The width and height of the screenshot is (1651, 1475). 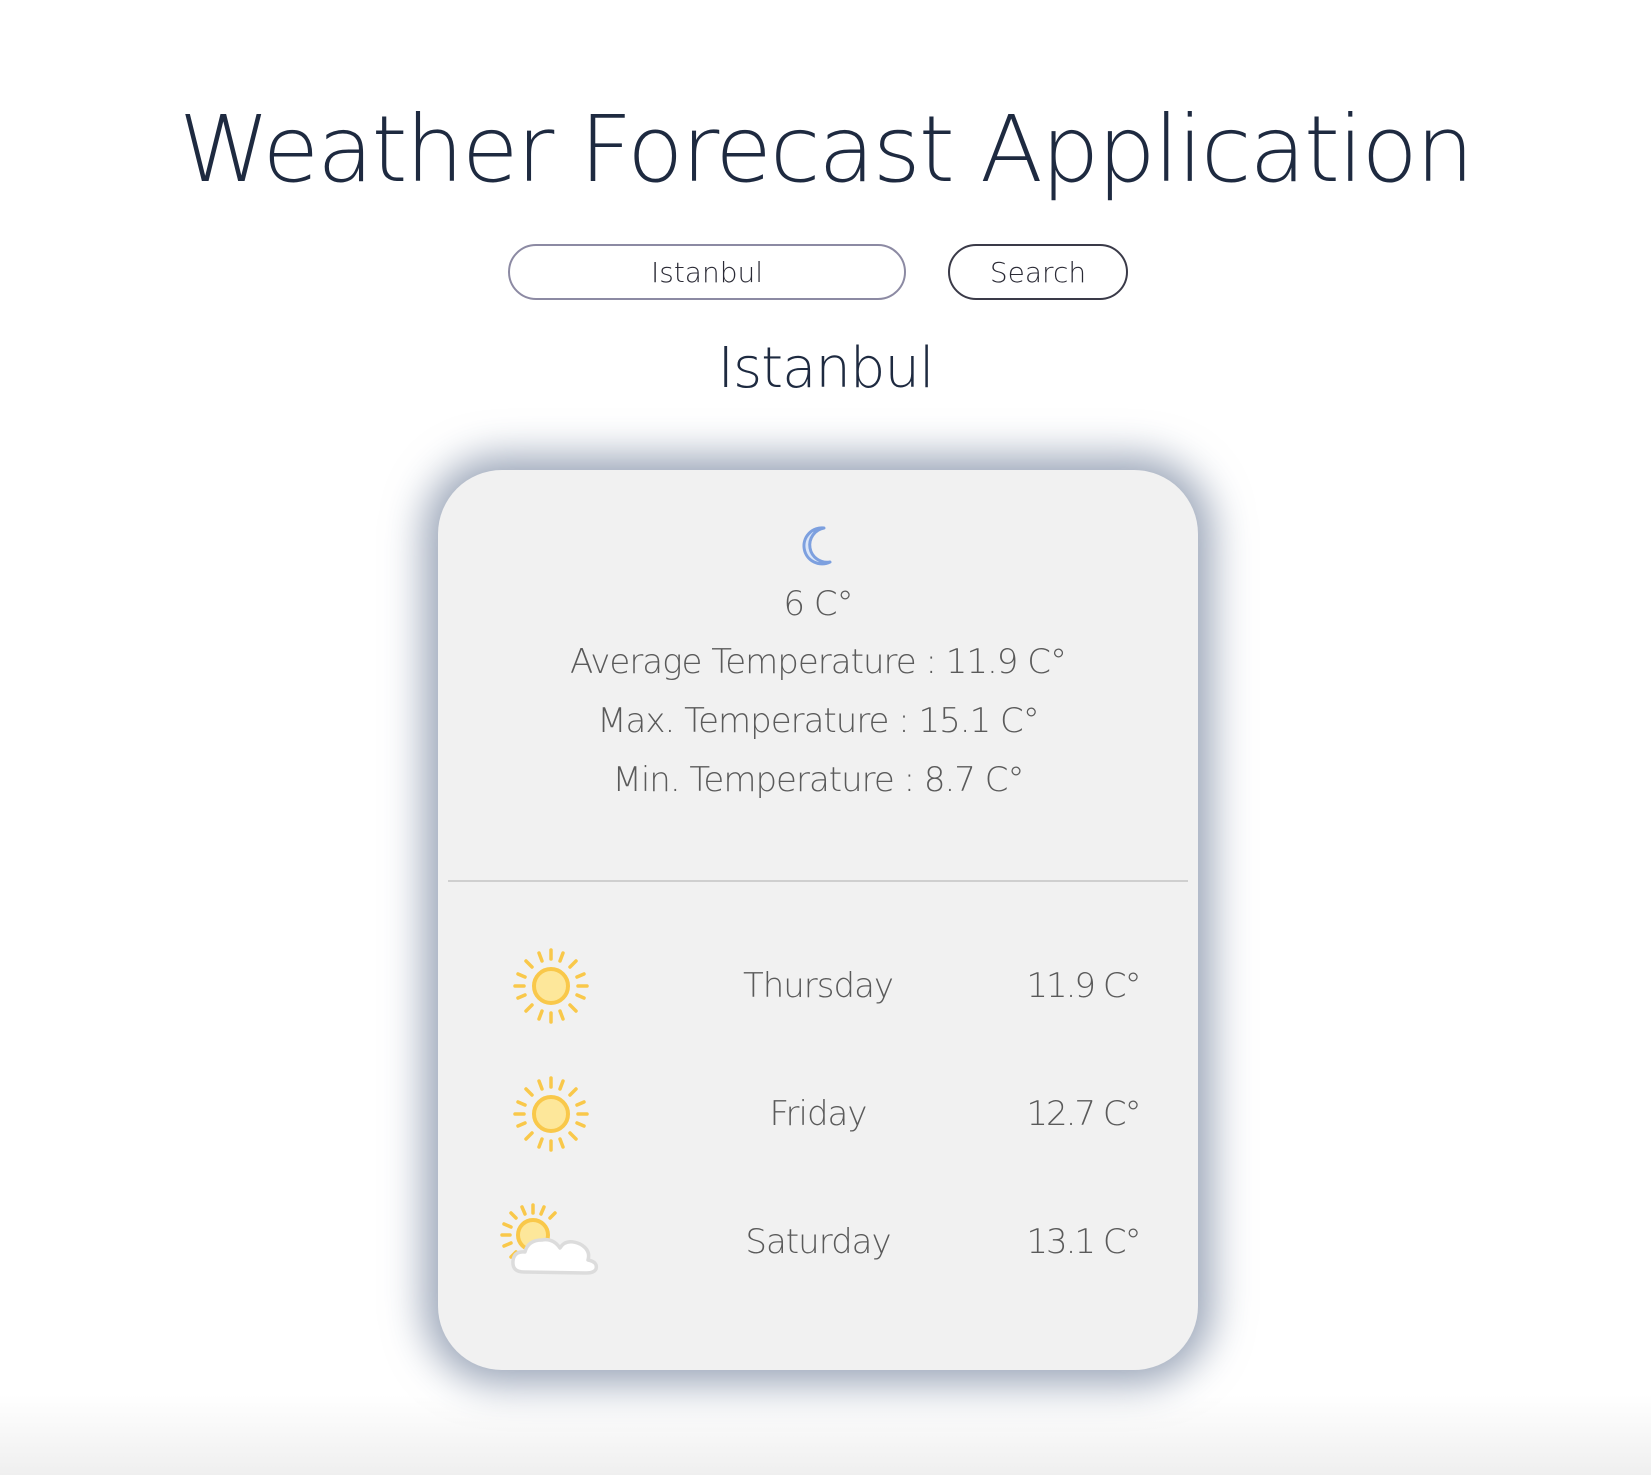 I want to click on forecast-day: Friday, so click(x=818, y=1114).